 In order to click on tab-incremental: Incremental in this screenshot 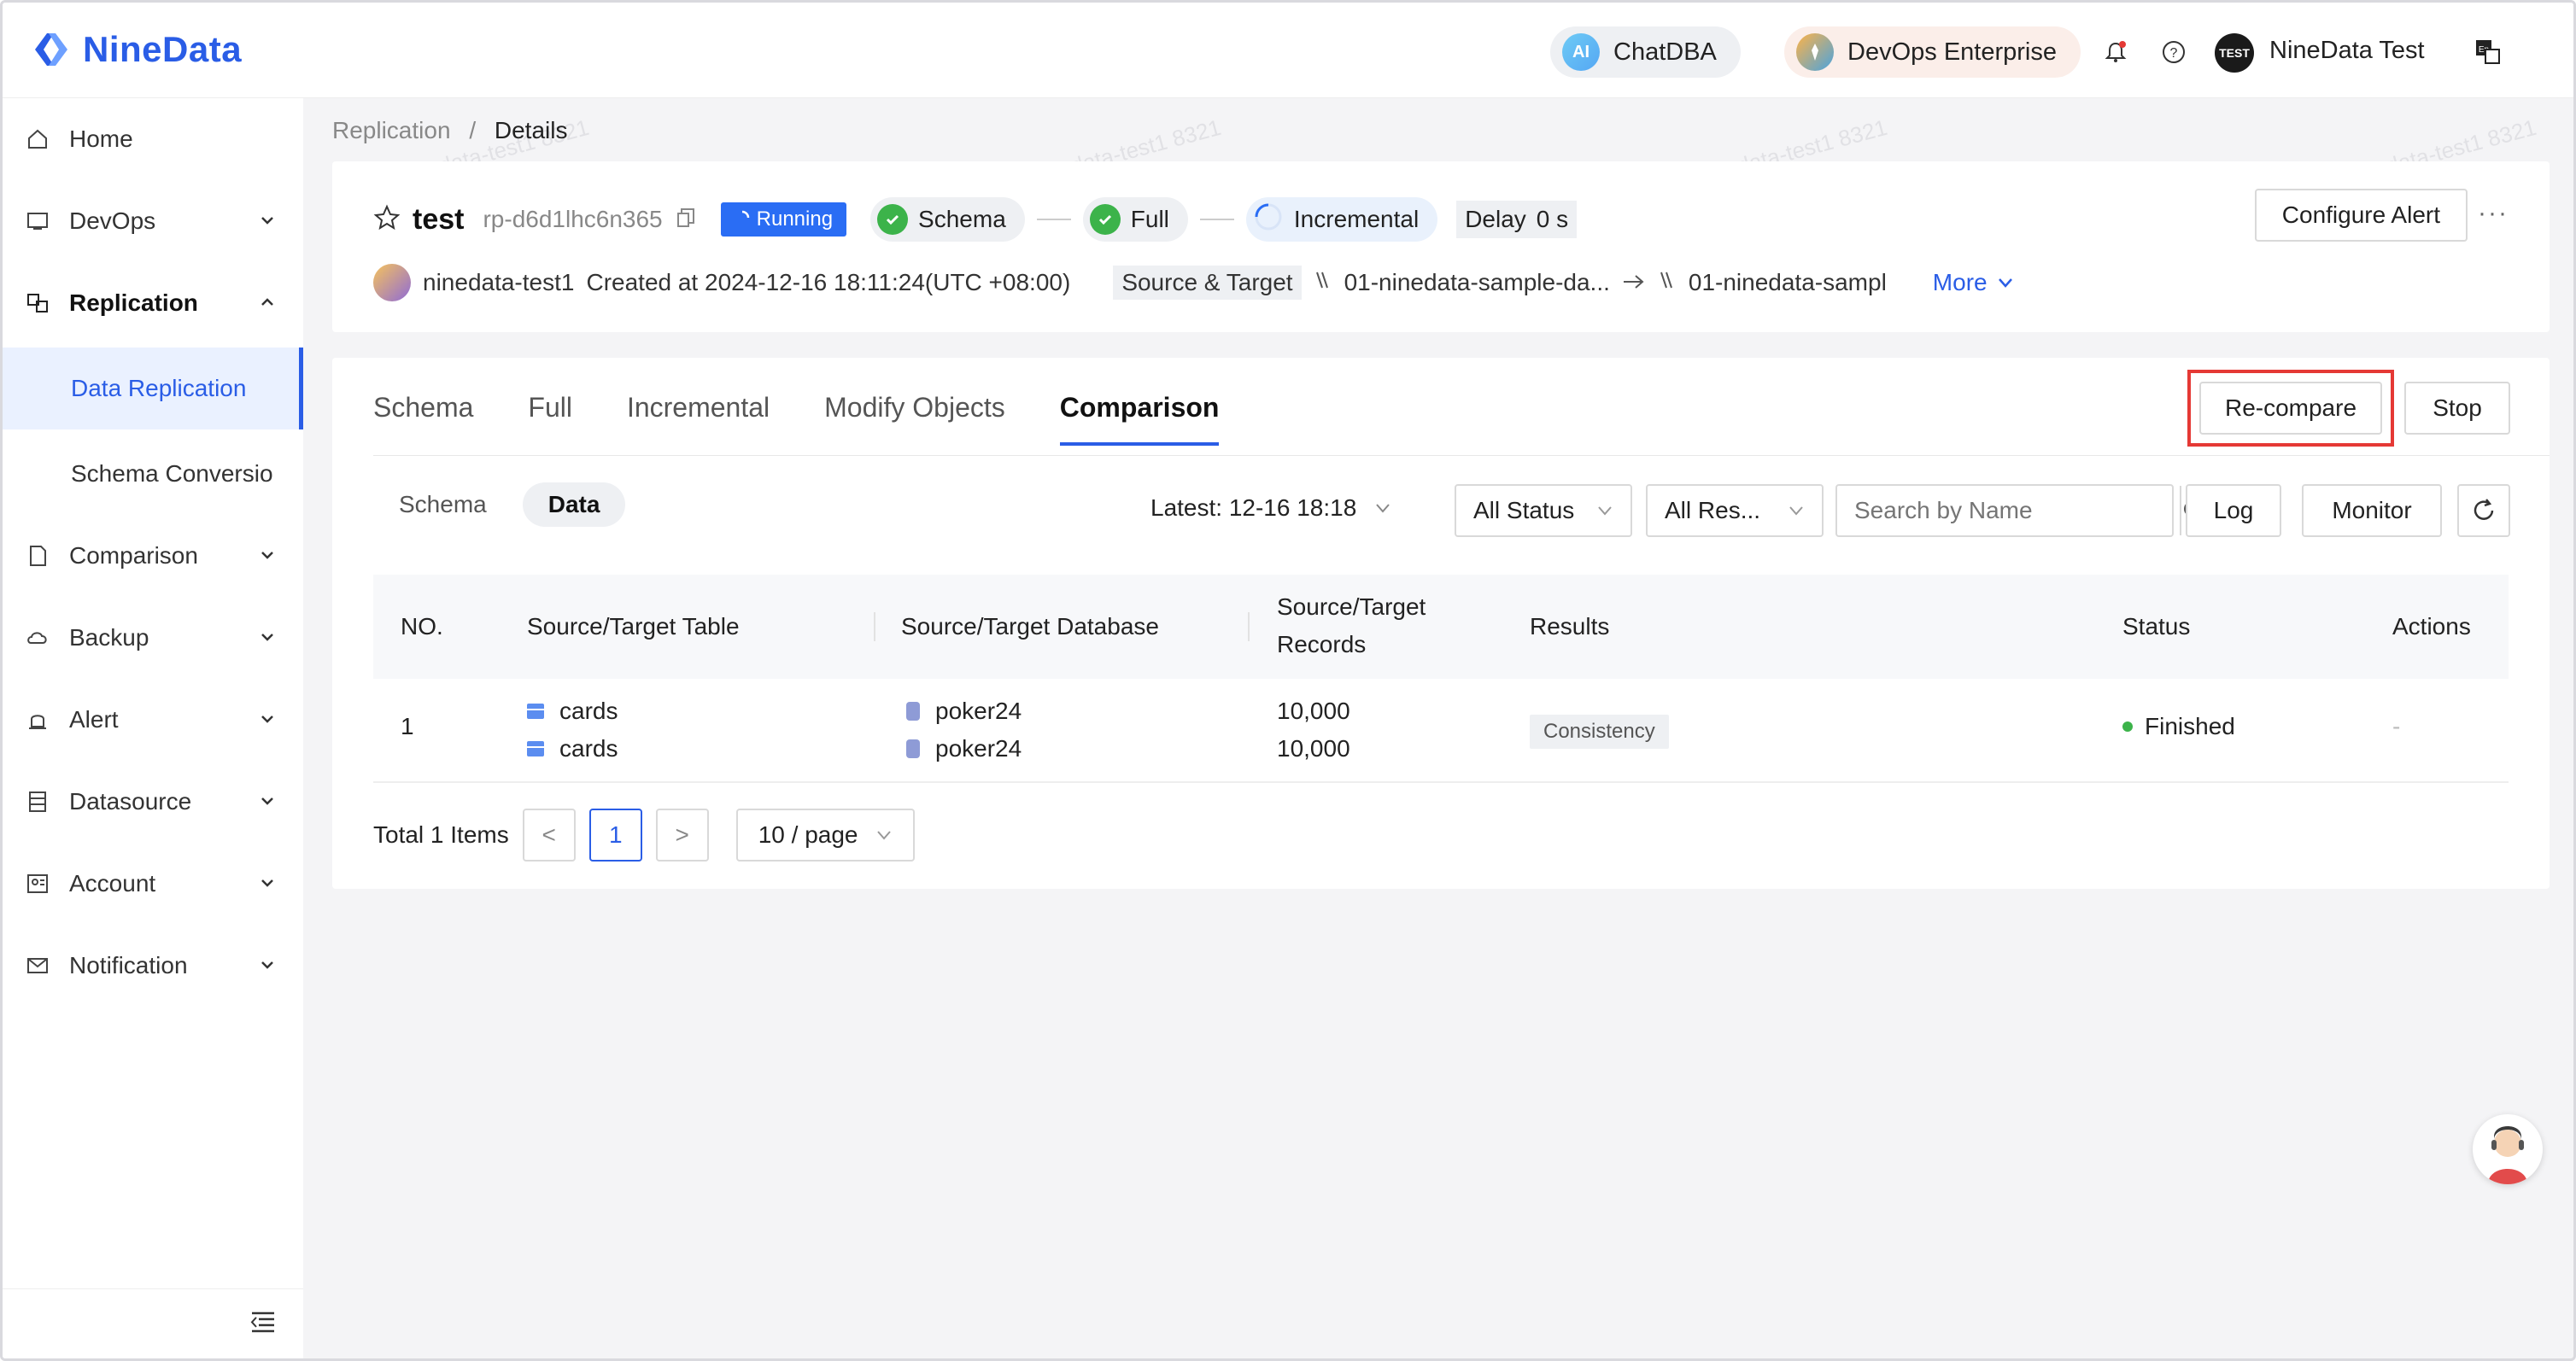, I will do `click(698, 419)`.